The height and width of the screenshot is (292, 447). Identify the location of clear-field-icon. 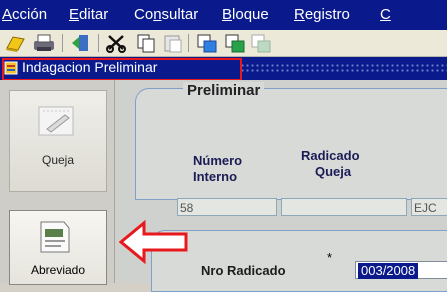
(207, 43).